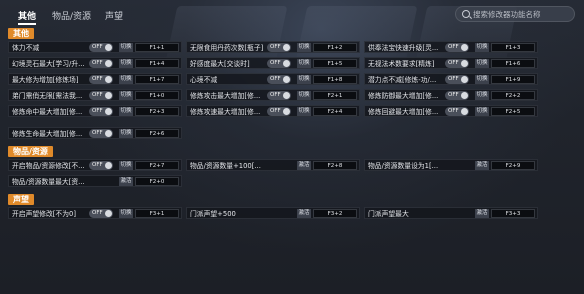  I want to click on tab-items-resources: 物品/资源, so click(71, 15).